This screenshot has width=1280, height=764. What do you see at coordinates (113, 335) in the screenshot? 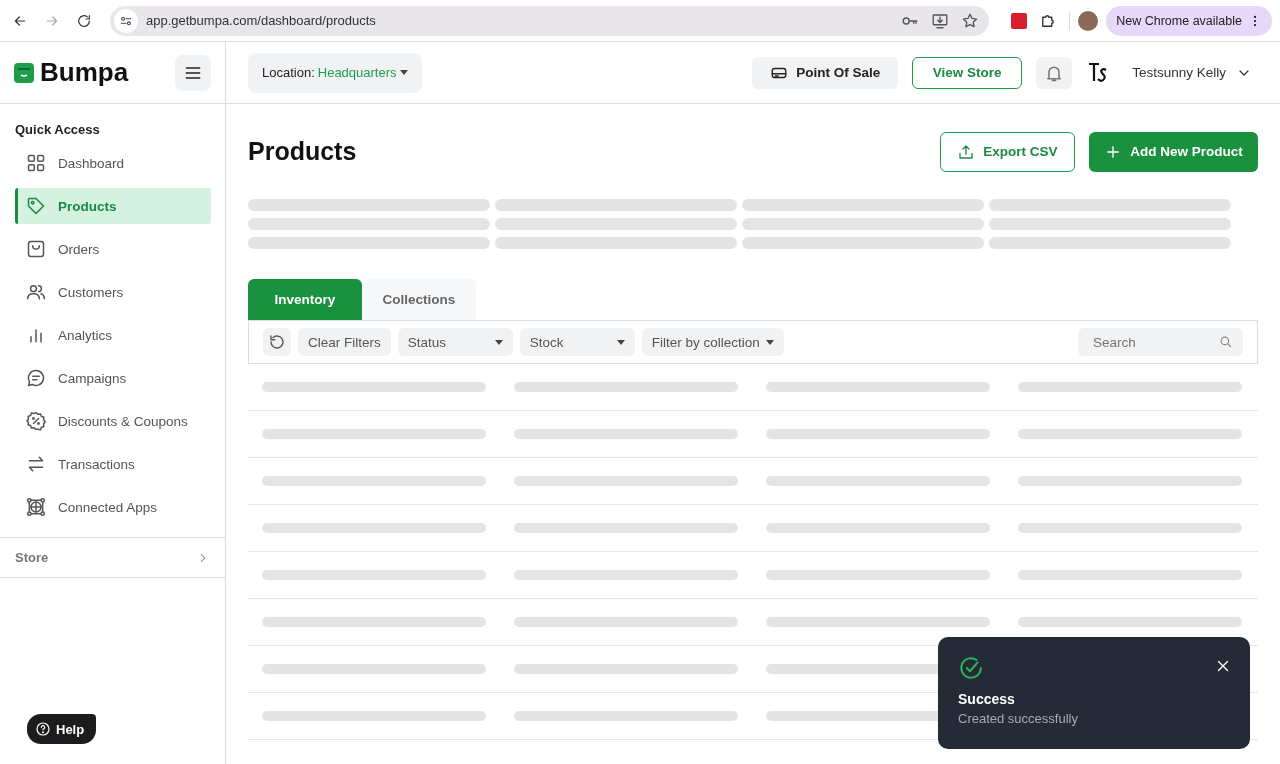
I see `sidebar-item: Analytics` at bounding box center [113, 335].